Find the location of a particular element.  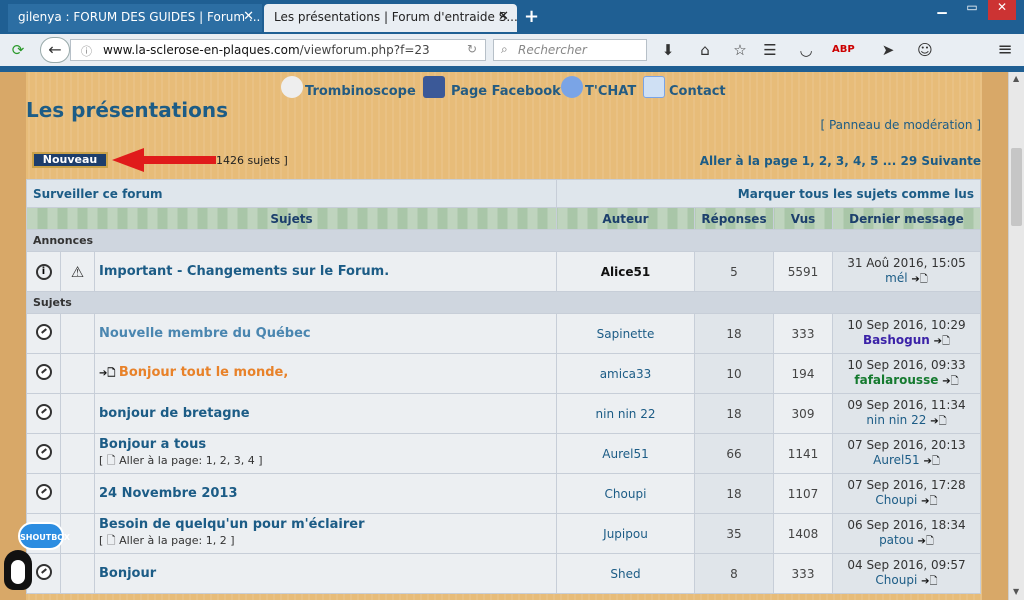

minimize-button: ▁ is located at coordinates (942, 10).